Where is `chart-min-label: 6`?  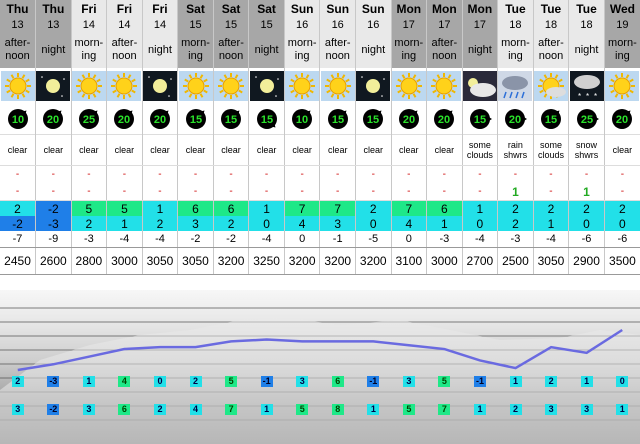 chart-min-label: 6 is located at coordinates (124, 409).